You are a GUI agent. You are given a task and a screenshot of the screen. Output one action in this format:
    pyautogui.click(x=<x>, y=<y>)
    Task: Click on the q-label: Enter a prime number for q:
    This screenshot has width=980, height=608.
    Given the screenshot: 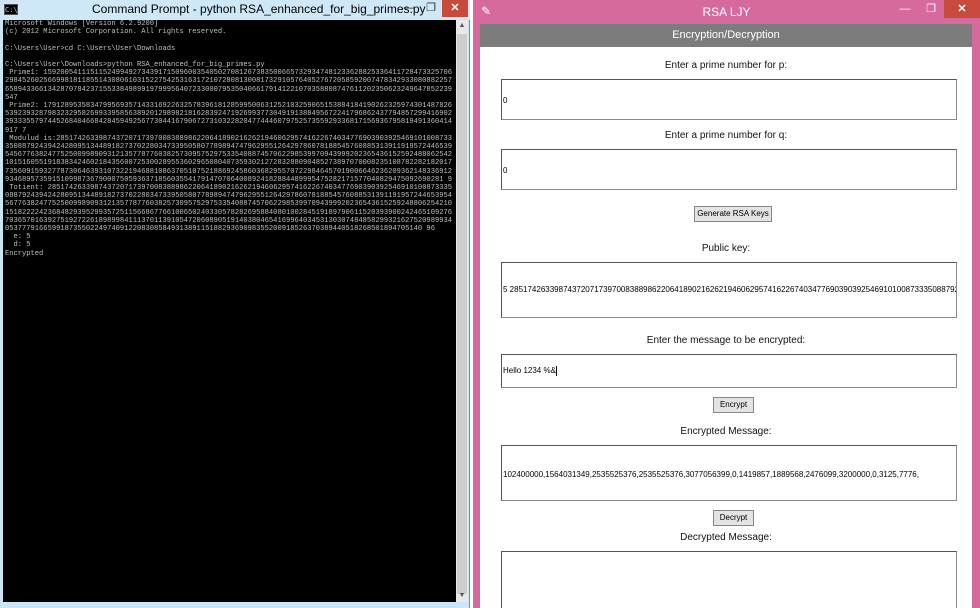 What is the action you would take?
    pyautogui.click(x=726, y=135)
    